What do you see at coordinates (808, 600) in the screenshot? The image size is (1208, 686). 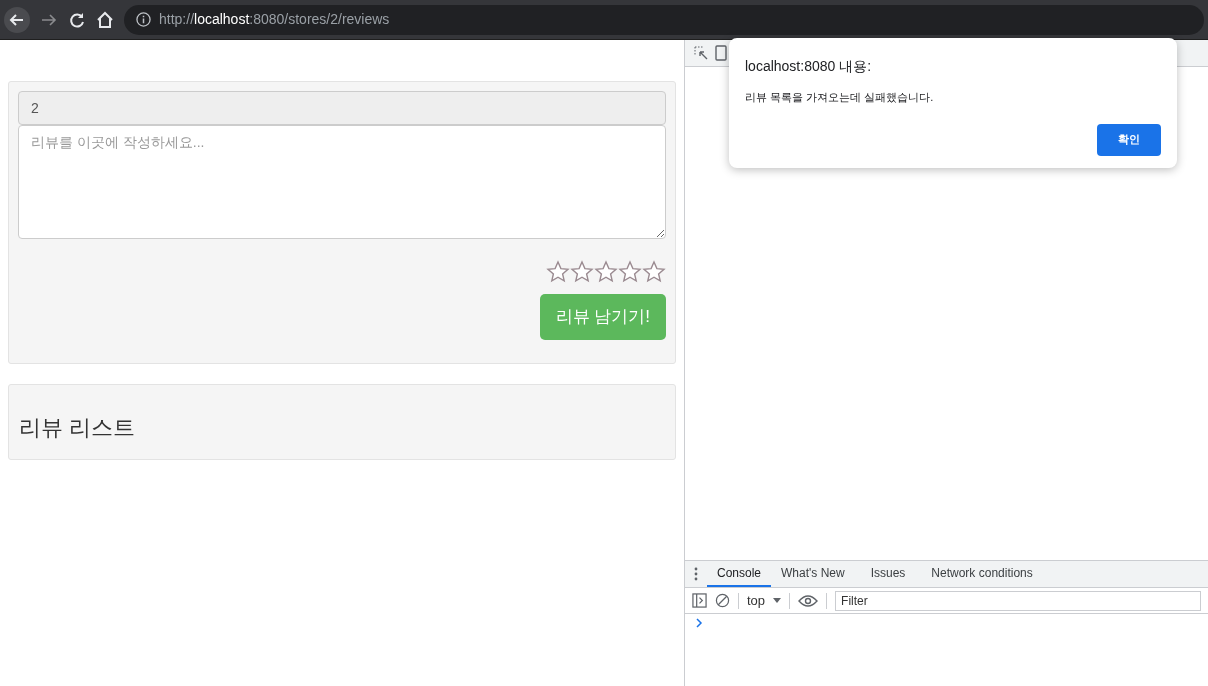 I see `eye-icon` at bounding box center [808, 600].